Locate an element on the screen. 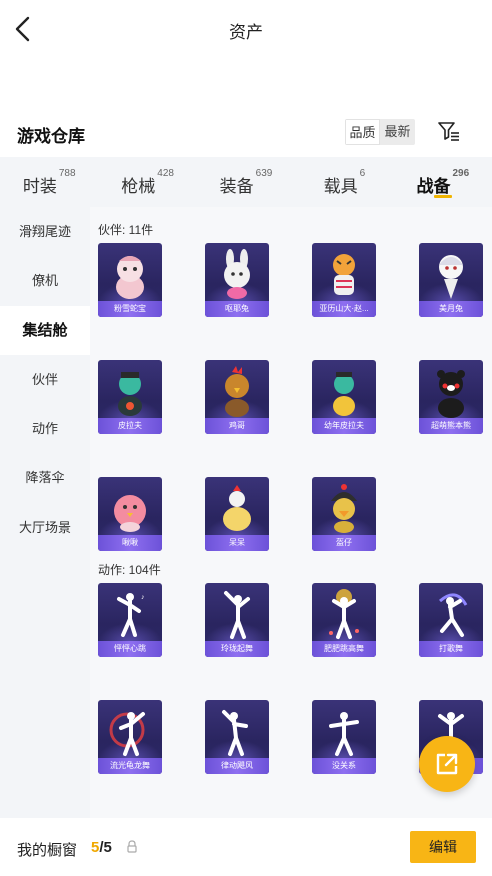 The height and width of the screenshot is (876, 492). young-pilaf-figure-icon is located at coordinates (344, 394).